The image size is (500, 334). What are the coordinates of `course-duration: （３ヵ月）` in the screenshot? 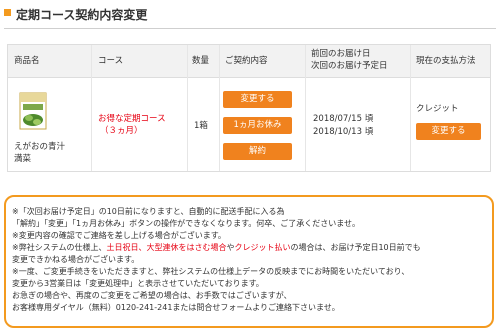 It's located at (121, 131).